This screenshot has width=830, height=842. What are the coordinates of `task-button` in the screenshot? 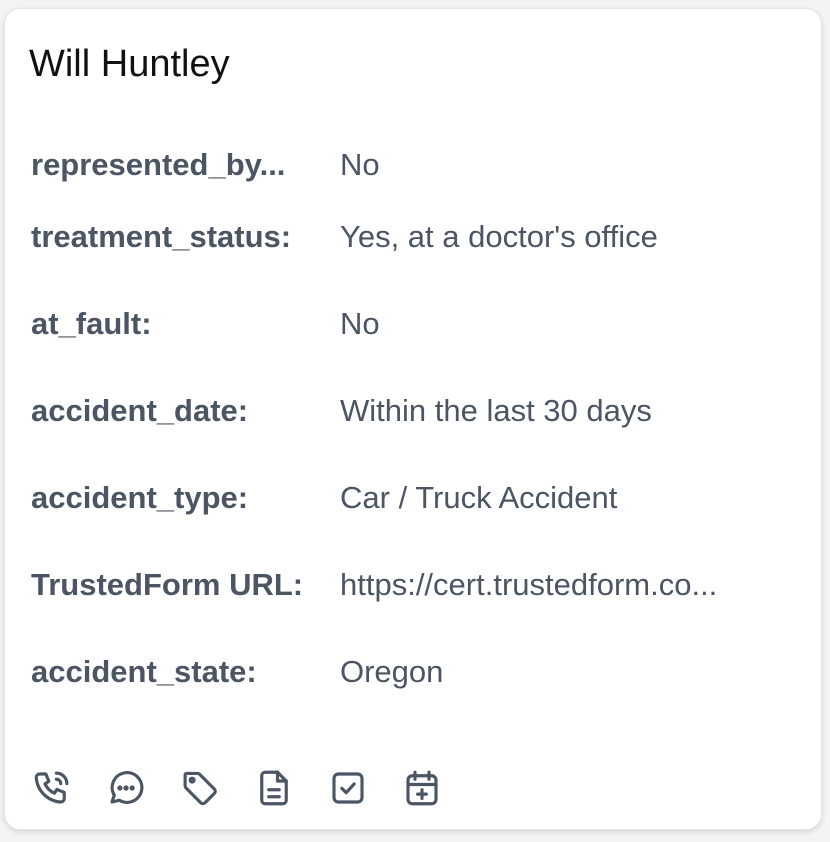 It's located at (348, 788).